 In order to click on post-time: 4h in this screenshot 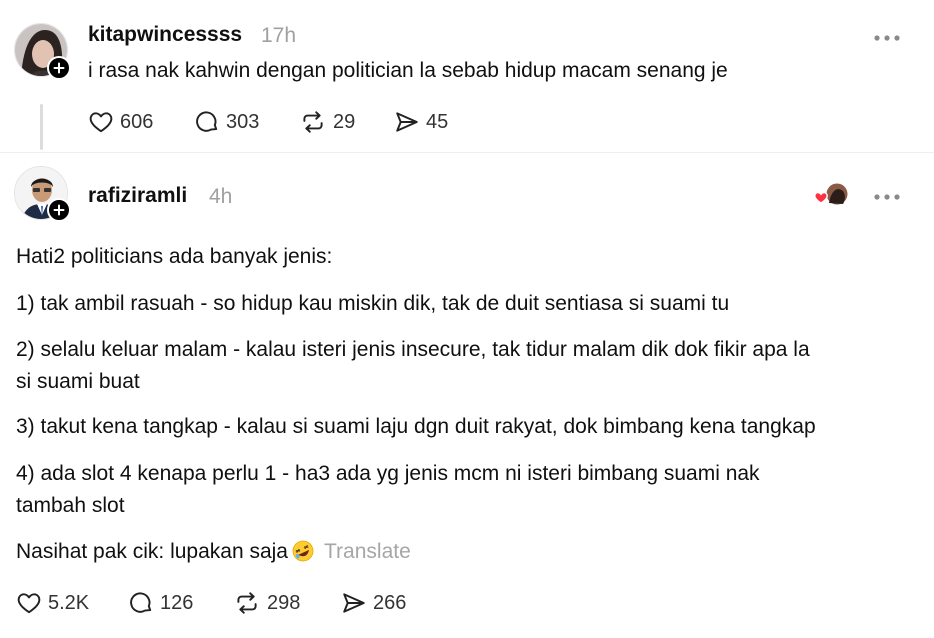, I will do `click(221, 196)`.